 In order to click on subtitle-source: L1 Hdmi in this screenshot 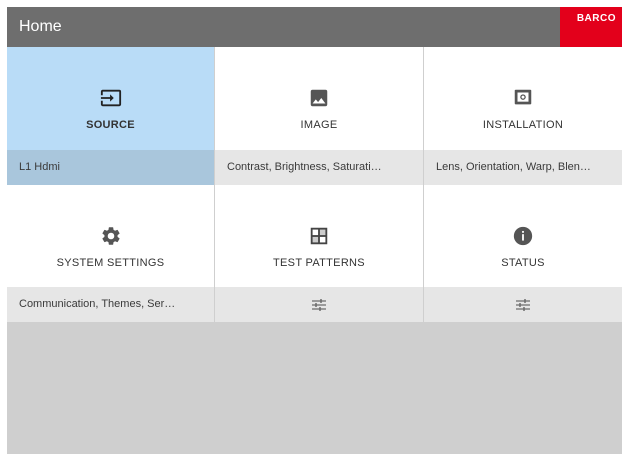, I will do `click(110, 167)`.